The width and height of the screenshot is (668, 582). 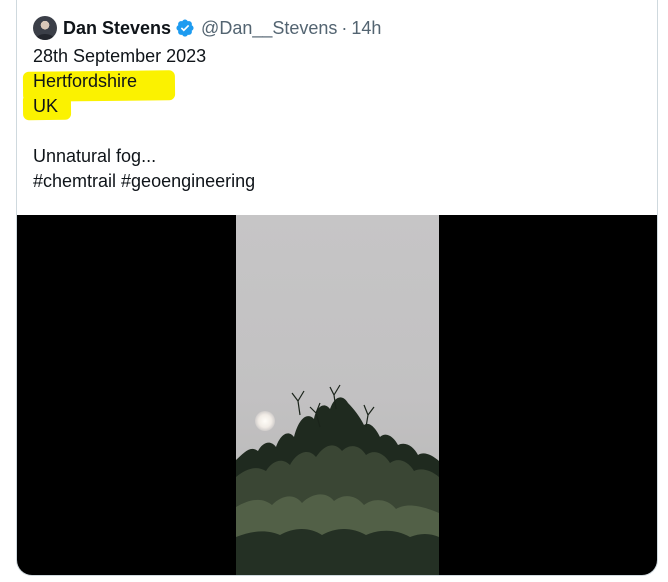 I want to click on tweet-line-date: 28th September 2023, so click(x=120, y=56).